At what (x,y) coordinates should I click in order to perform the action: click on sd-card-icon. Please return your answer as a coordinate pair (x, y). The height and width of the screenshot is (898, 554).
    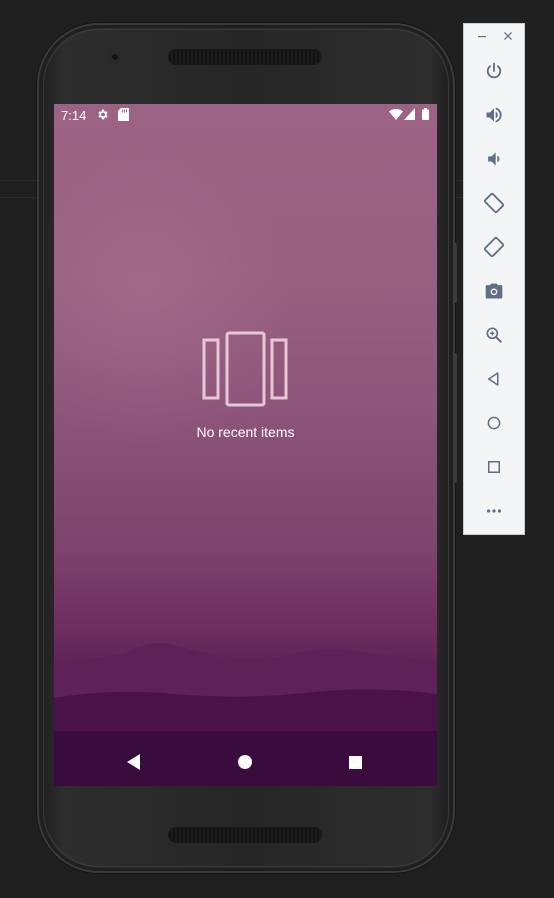
    Looking at the image, I should click on (123, 116).